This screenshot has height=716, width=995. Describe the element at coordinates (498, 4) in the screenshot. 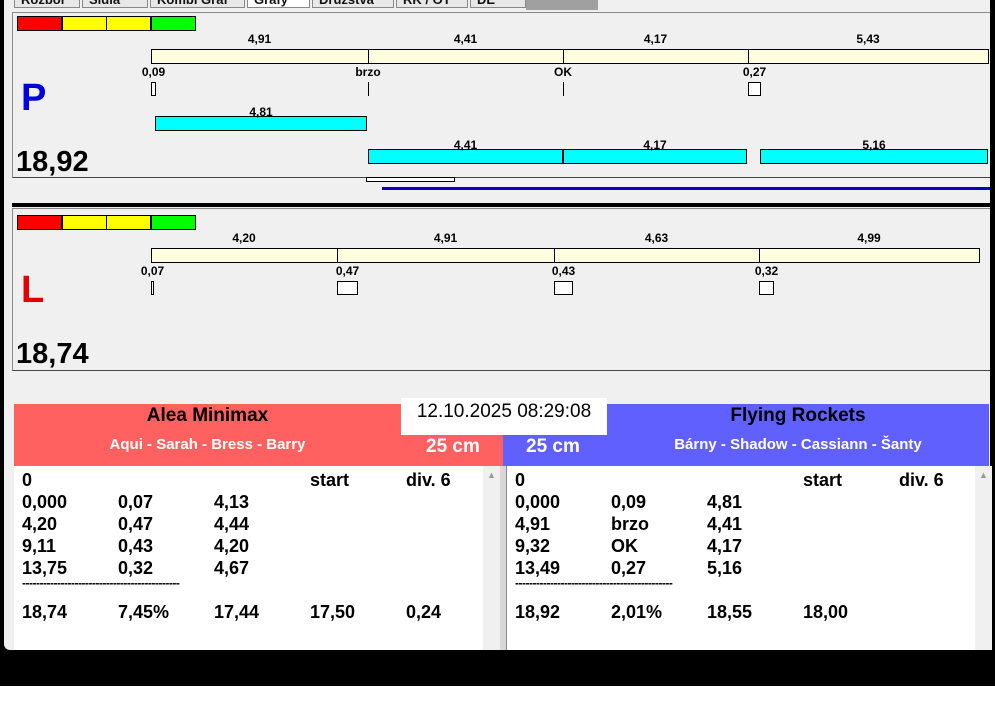

I see `tab-6: DE` at that location.